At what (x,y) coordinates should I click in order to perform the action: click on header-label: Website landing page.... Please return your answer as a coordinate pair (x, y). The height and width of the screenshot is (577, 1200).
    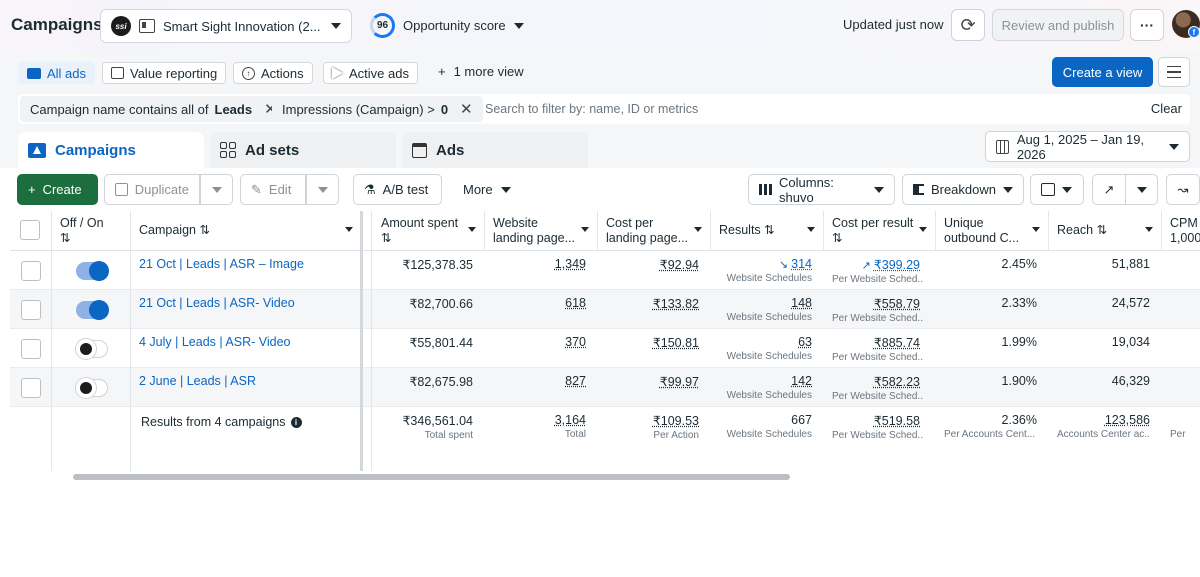
    Looking at the image, I should click on (534, 230).